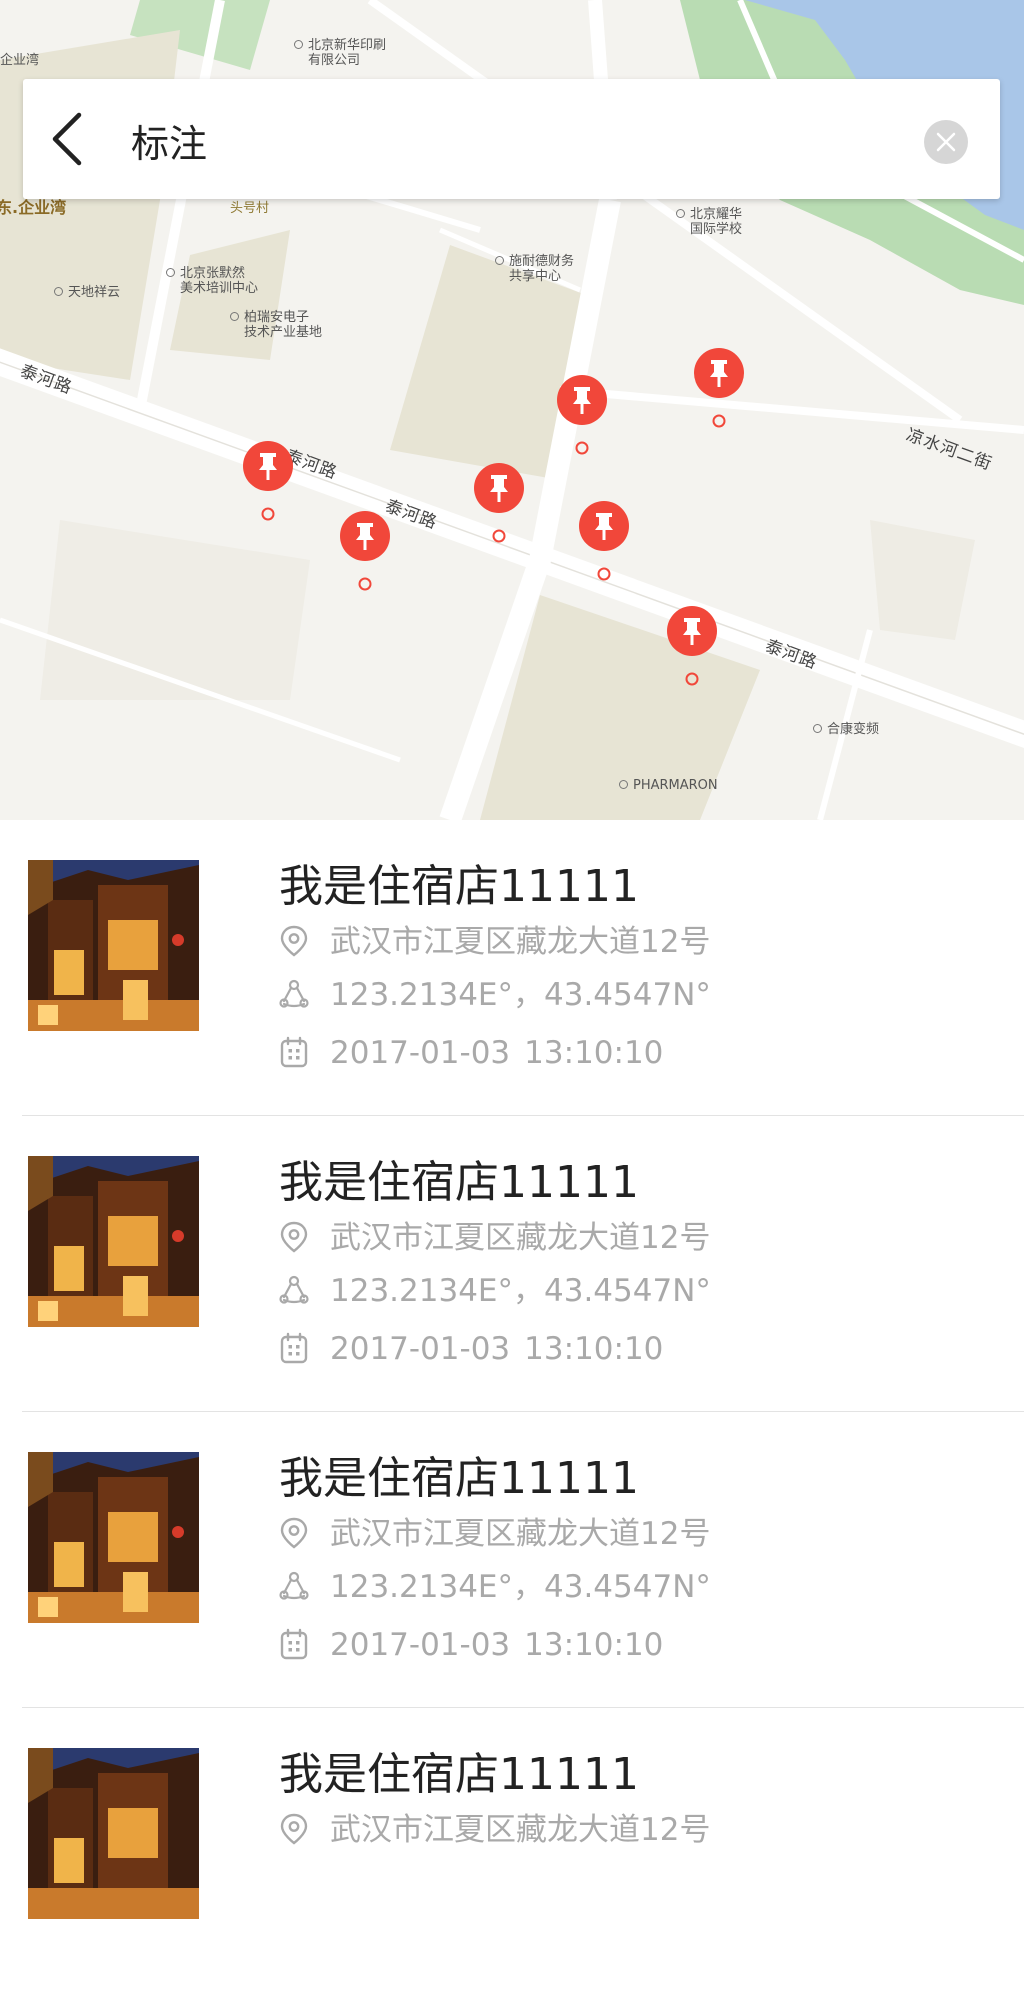  Describe the element at coordinates (169, 144) in the screenshot. I see `page-title: 标注` at that location.